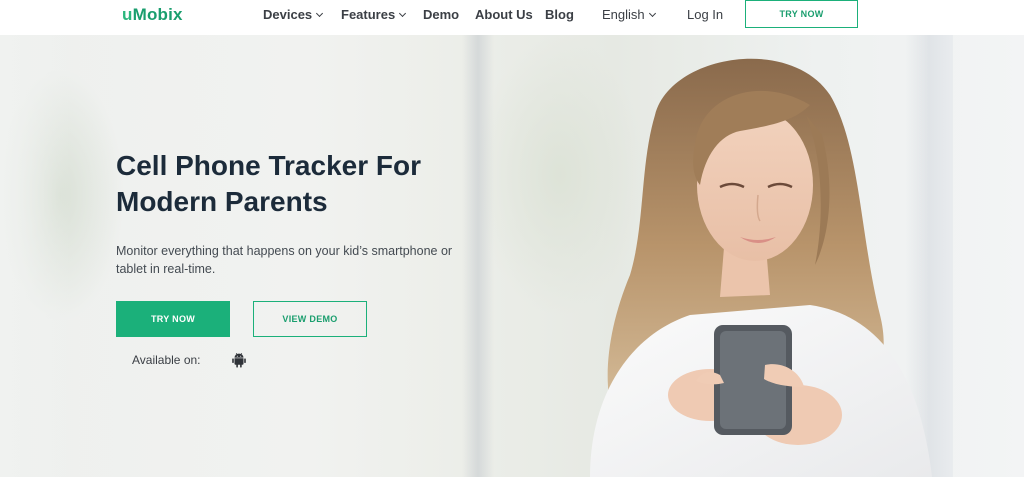 This screenshot has height=477, width=1024. I want to click on try-now-button: TRY NOW, so click(173, 319).